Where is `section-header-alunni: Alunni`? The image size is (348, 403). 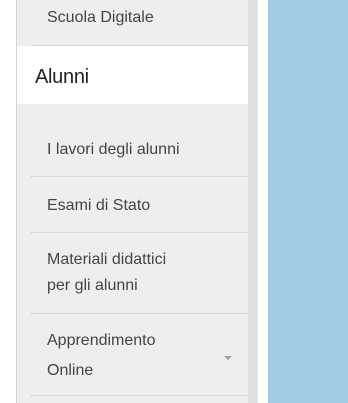 section-header-alunni: Alunni is located at coordinates (133, 75).